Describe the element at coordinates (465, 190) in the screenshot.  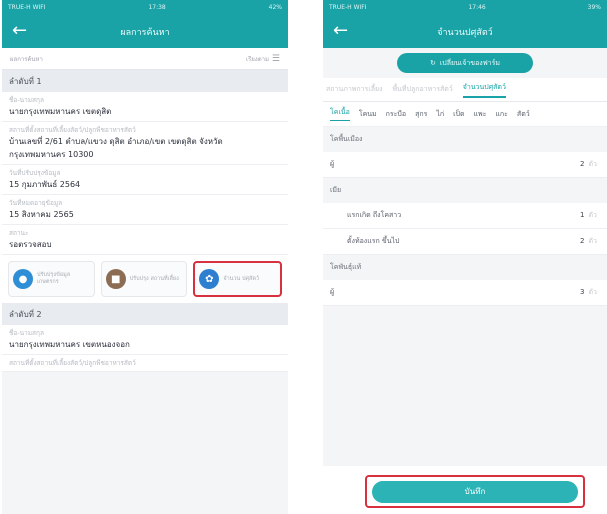
I see `sub-group-title: เมีย` at that location.